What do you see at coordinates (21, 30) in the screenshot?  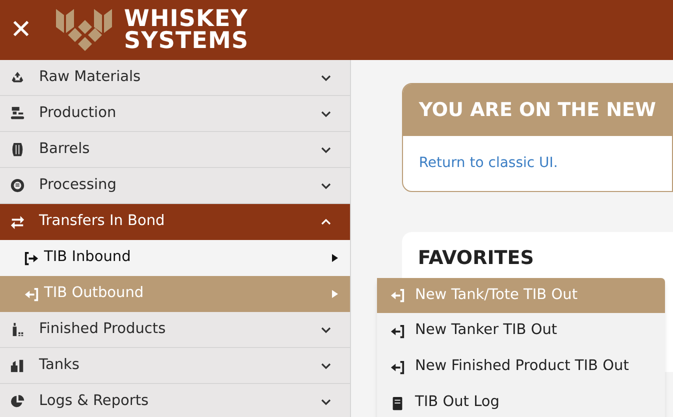 I see `close-button: ✕` at bounding box center [21, 30].